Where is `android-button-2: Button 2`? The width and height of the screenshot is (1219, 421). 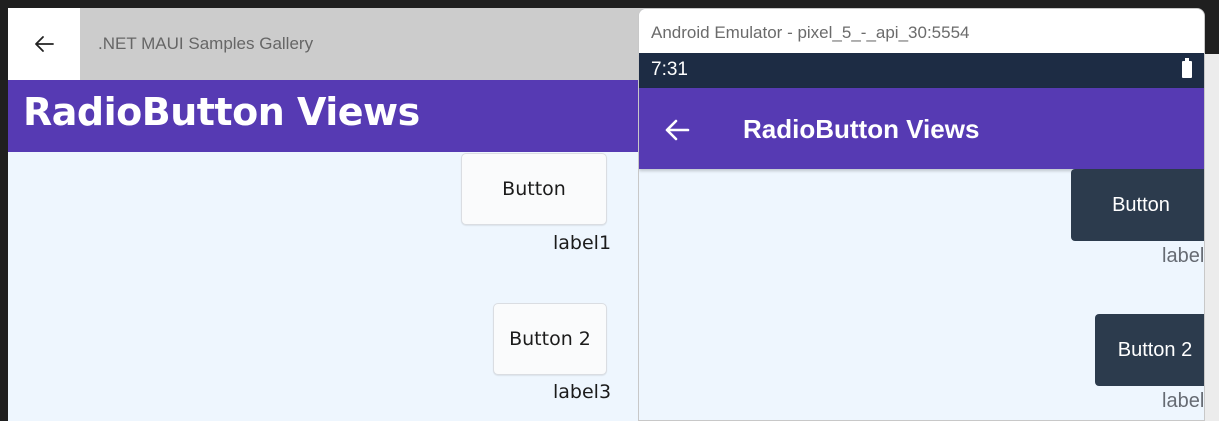 android-button-2: Button 2 is located at coordinates (1149, 350).